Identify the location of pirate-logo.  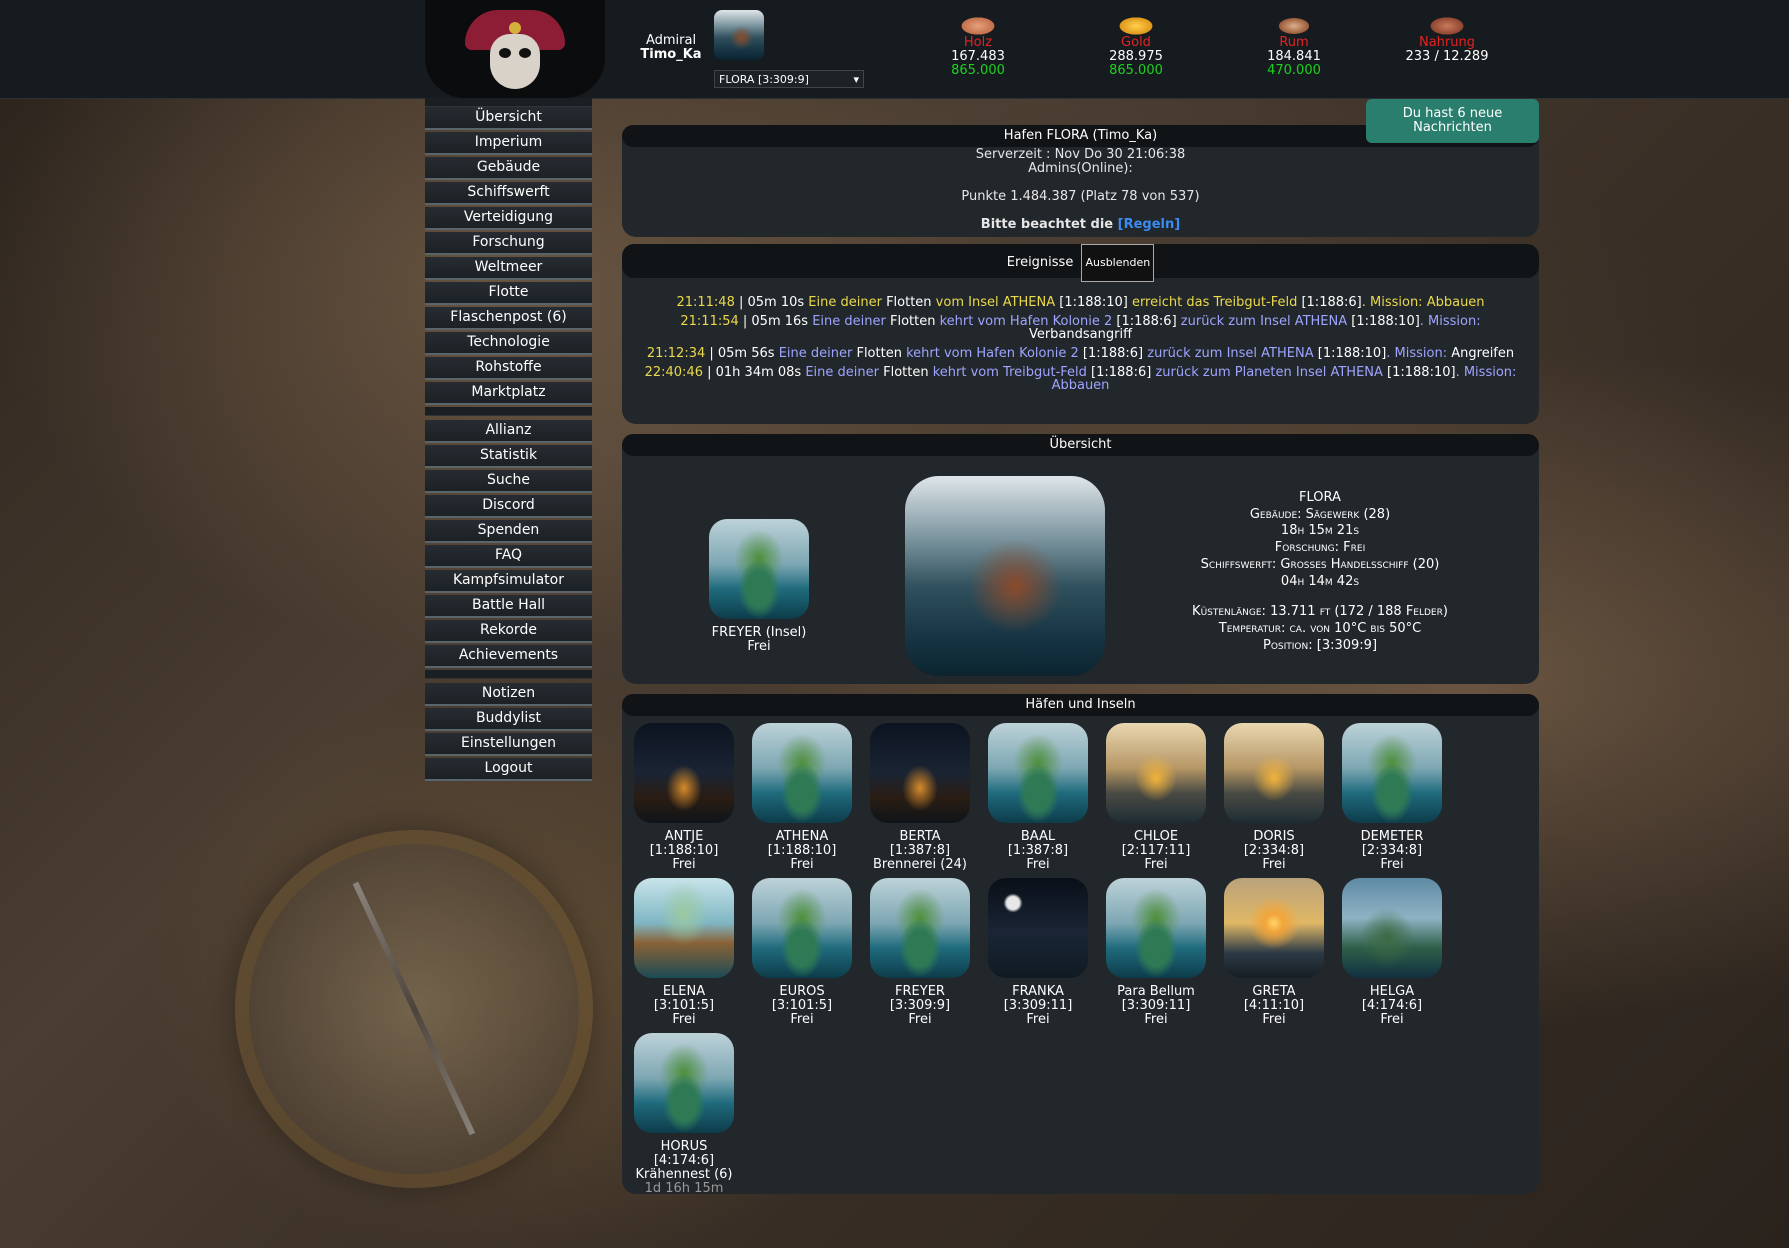
(515, 49).